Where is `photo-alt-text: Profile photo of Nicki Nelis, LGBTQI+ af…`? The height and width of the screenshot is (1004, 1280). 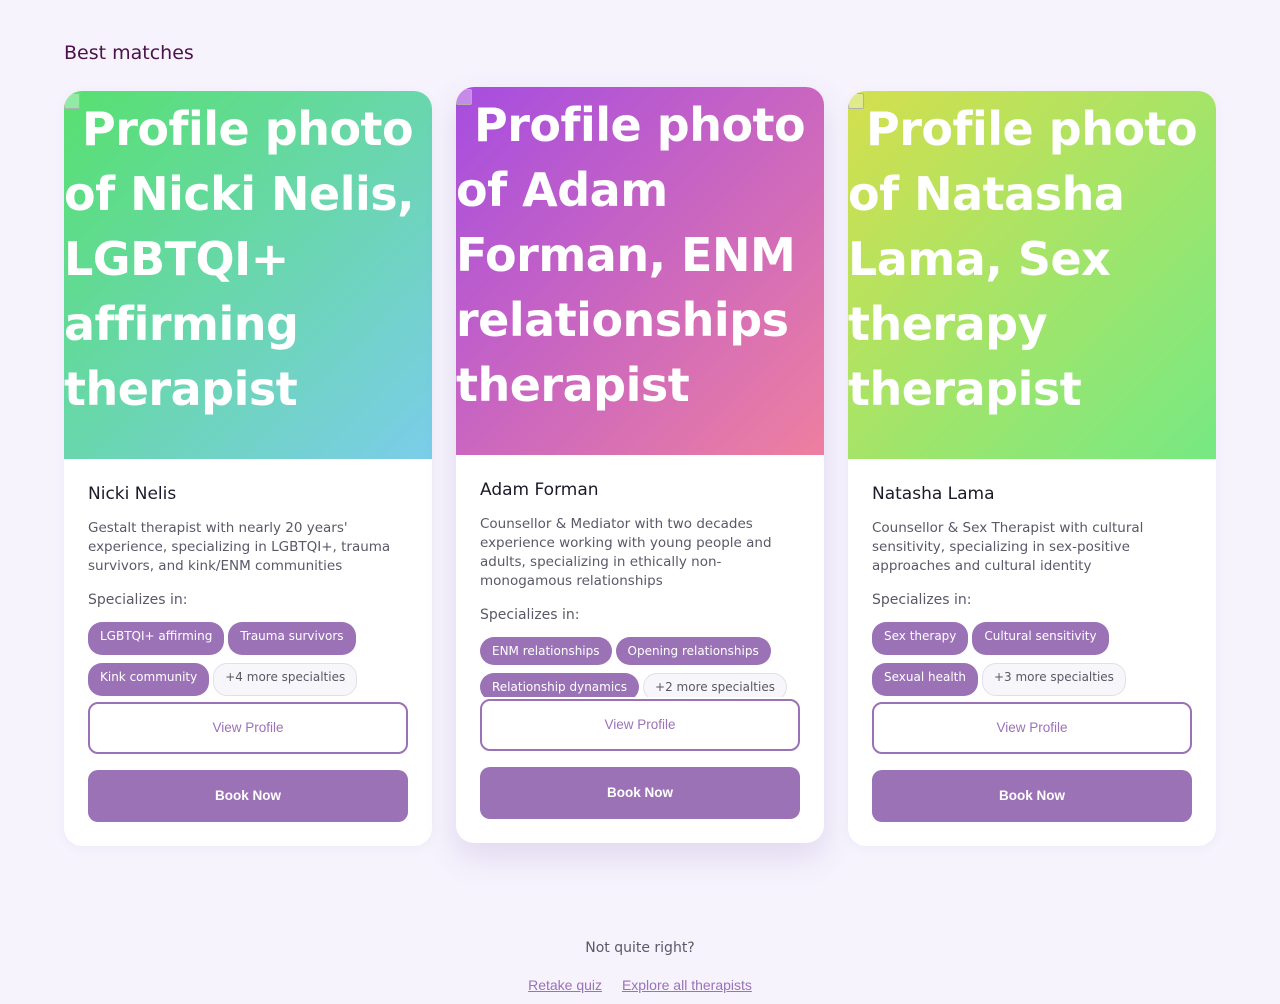
photo-alt-text: Profile photo of Nicki Nelis, LGBTQI+ af… is located at coordinates (239, 259).